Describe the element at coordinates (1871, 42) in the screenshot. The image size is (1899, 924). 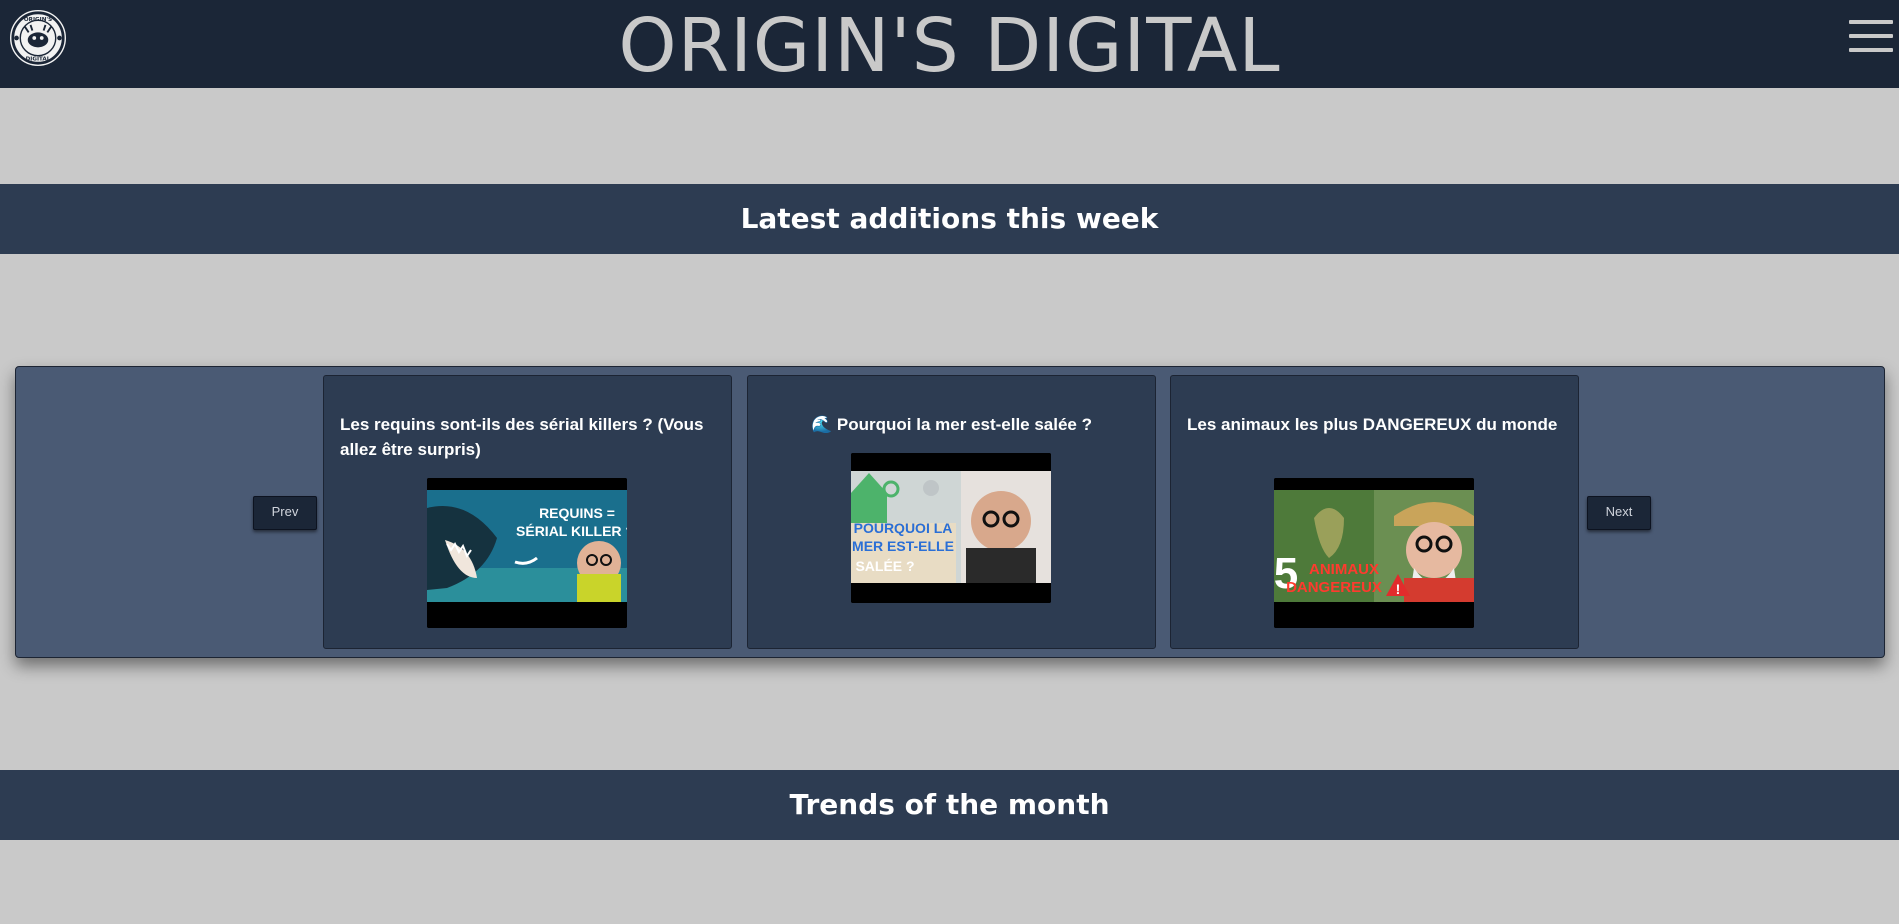
I see `menu-hamburger-icon` at that location.